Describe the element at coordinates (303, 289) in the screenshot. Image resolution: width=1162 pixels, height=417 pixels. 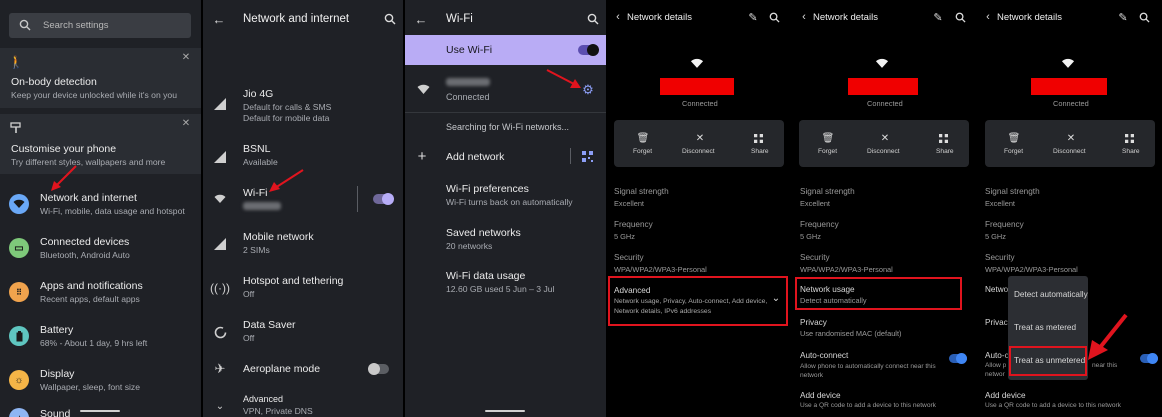
I see `list-item-hotspot: ((·)) Hotspot and tethering Off` at that location.